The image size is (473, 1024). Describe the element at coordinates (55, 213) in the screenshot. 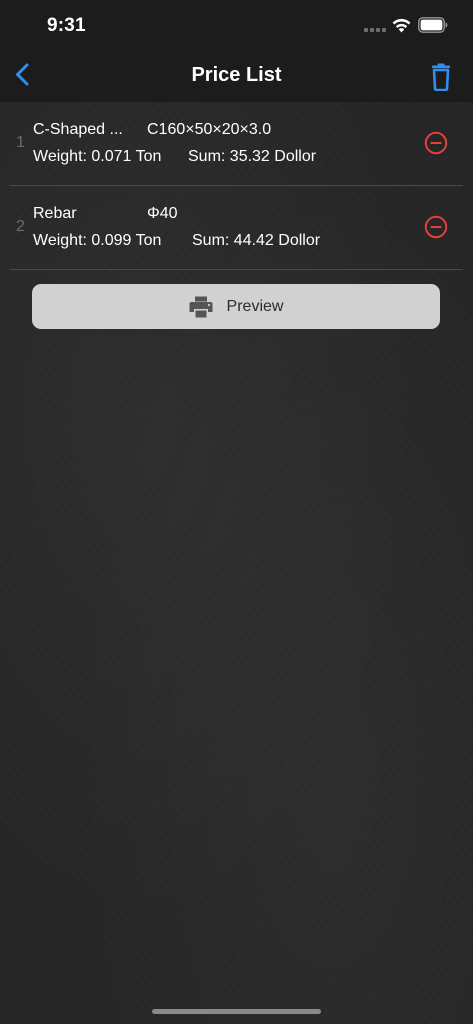

I see `item-name: Rebar` at that location.